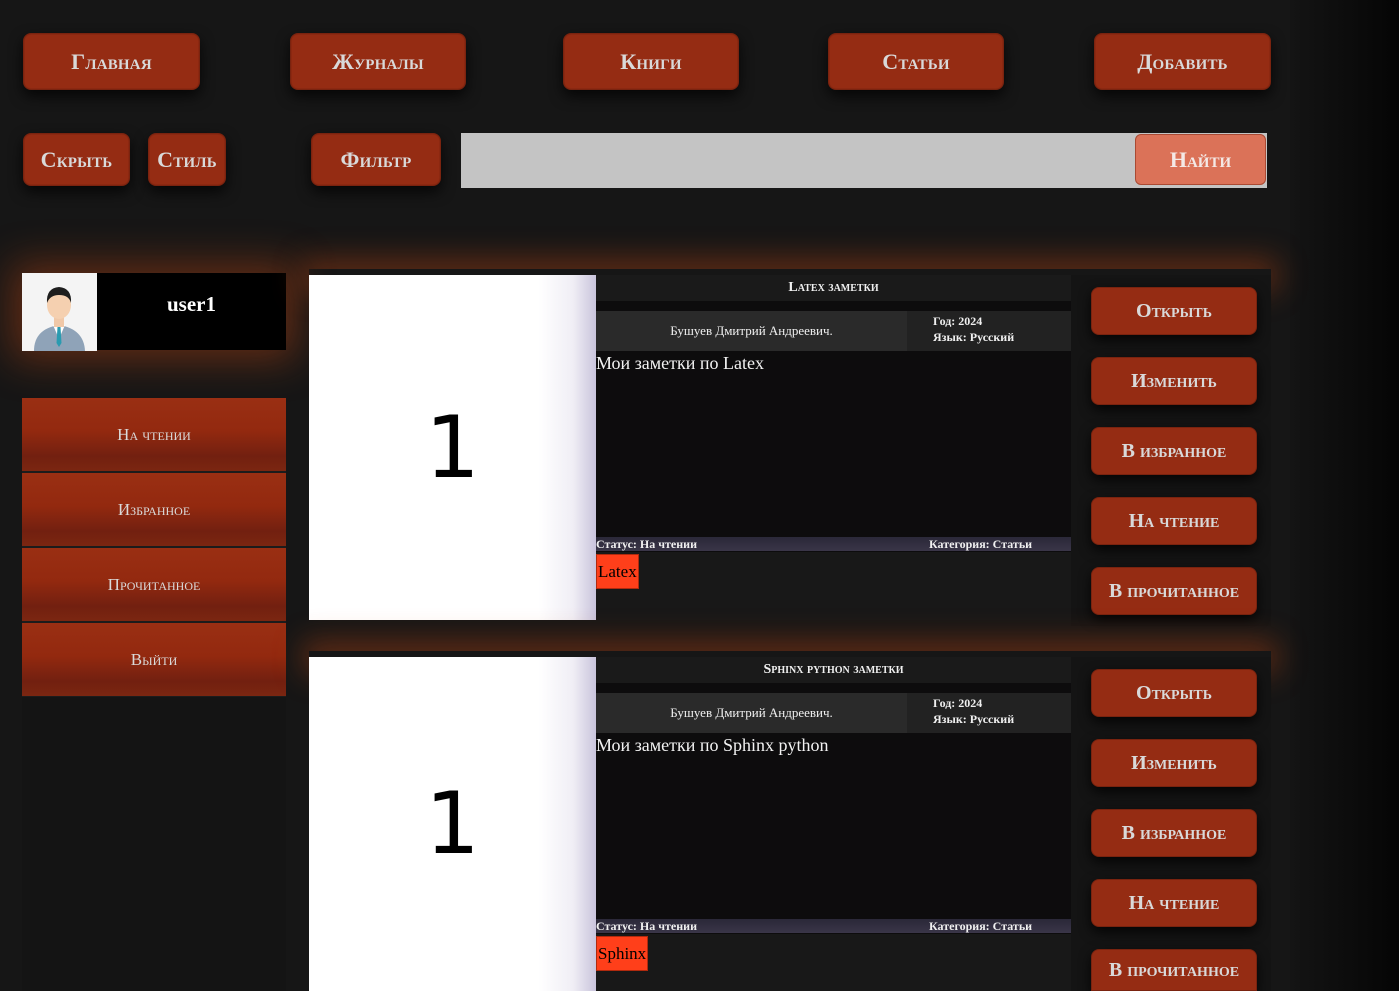 Image resolution: width=1399 pixels, height=991 pixels. Describe the element at coordinates (154, 844) in the screenshot. I see `sidebar-background` at that location.